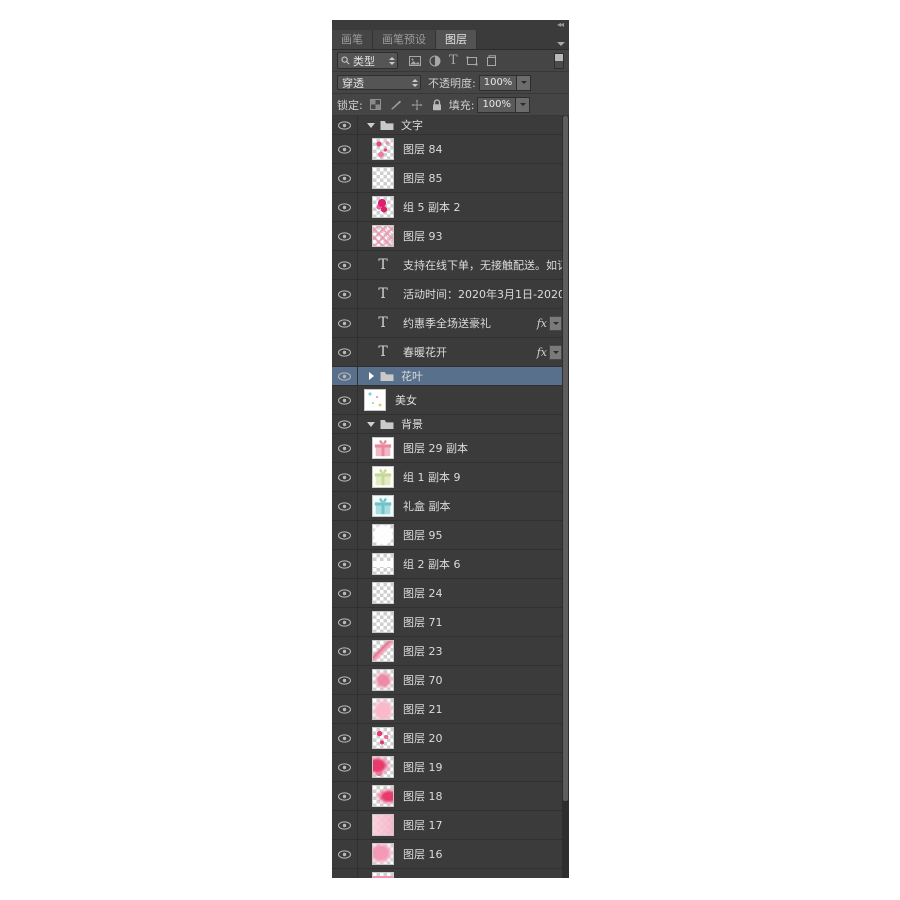 This screenshot has width=900, height=900. Describe the element at coordinates (450, 178) in the screenshot. I see `layer-row: 图层 85` at that location.